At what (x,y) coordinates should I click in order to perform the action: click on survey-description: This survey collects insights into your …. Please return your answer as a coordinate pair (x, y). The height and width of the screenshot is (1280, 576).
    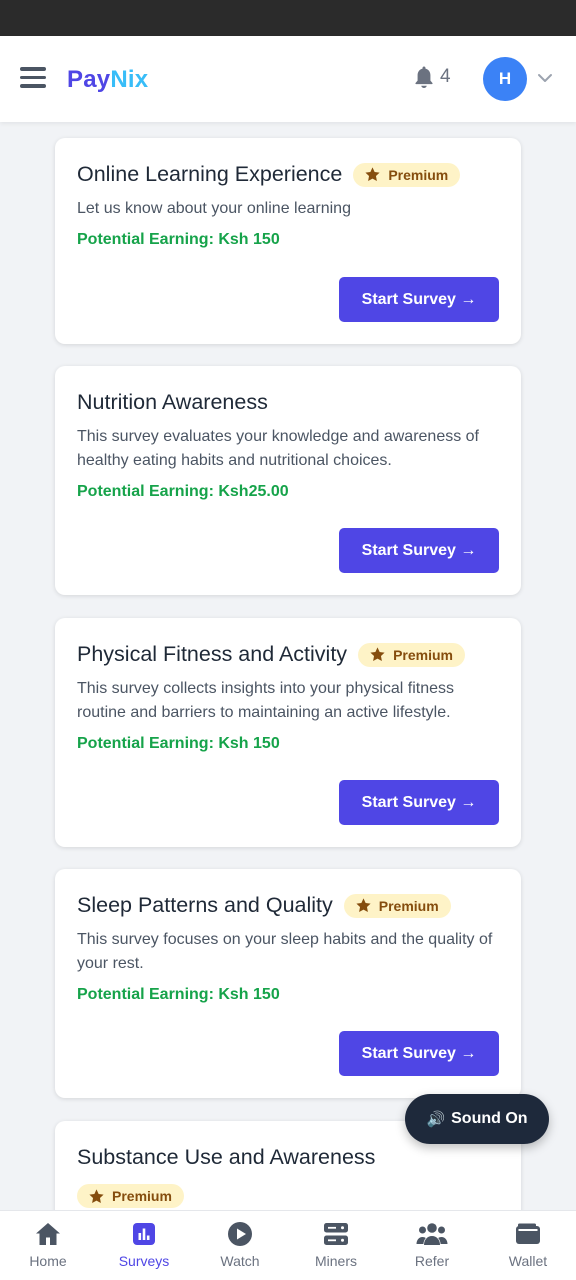
    Looking at the image, I should click on (266, 700).